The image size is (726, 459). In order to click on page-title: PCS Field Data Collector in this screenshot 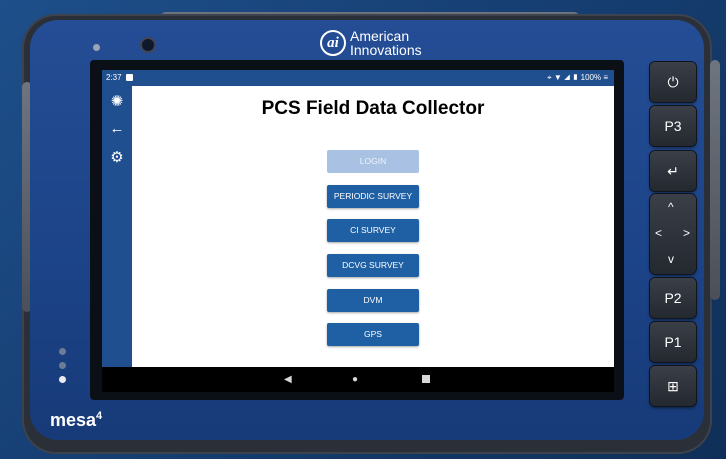, I will do `click(373, 108)`.